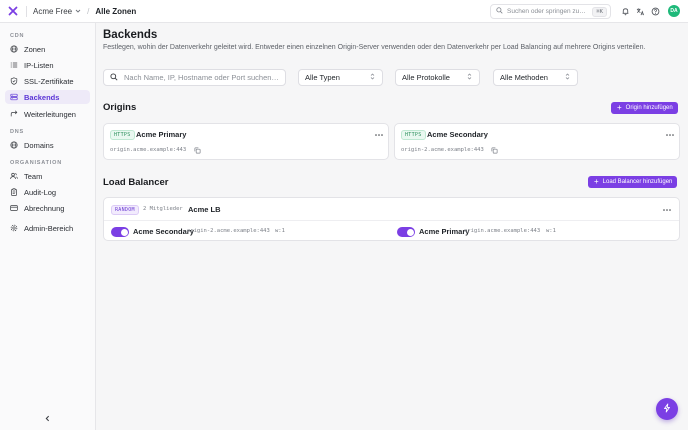  Describe the element at coordinates (14, 97) in the screenshot. I see `server-icon` at that location.